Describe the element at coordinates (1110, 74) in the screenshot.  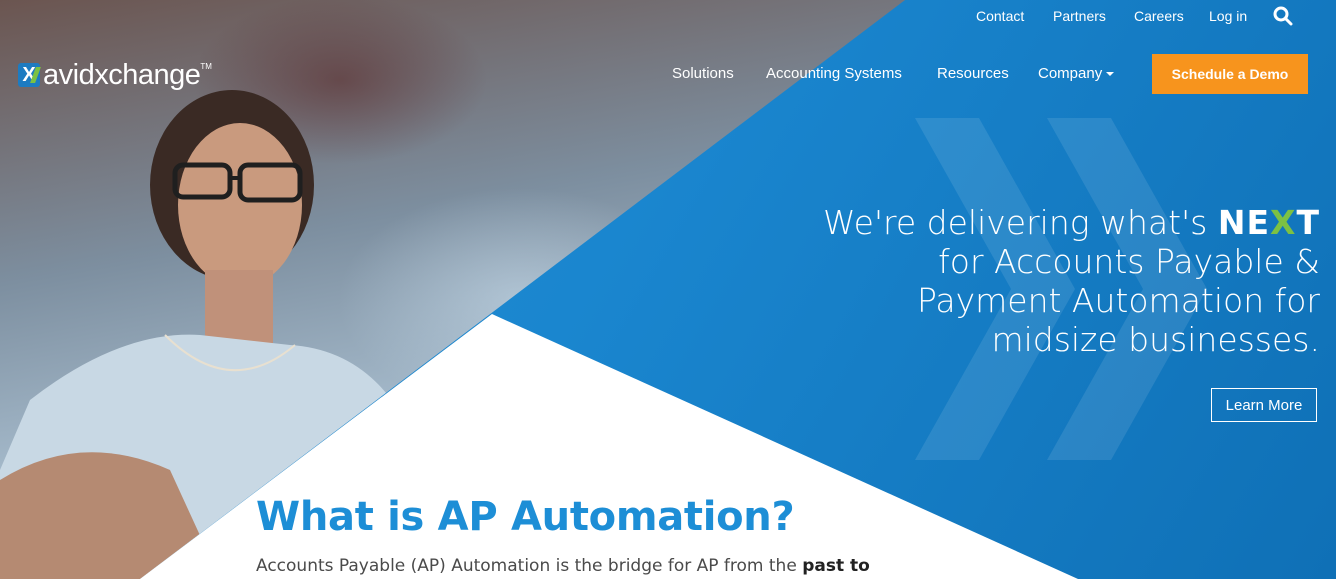
I see `caret-down-icon` at that location.